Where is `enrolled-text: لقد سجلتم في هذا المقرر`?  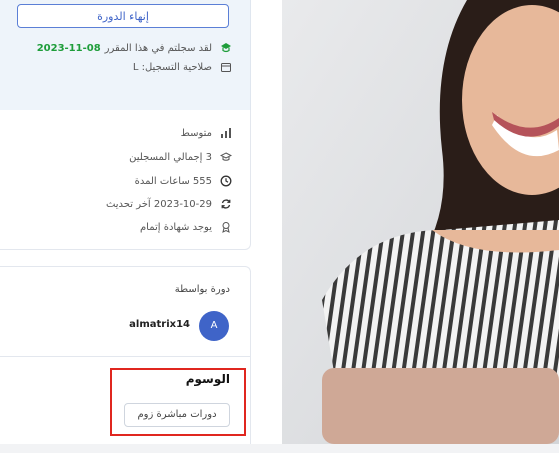 enrolled-text: لقد سجلتم في هذا المقرر is located at coordinates (158, 48).